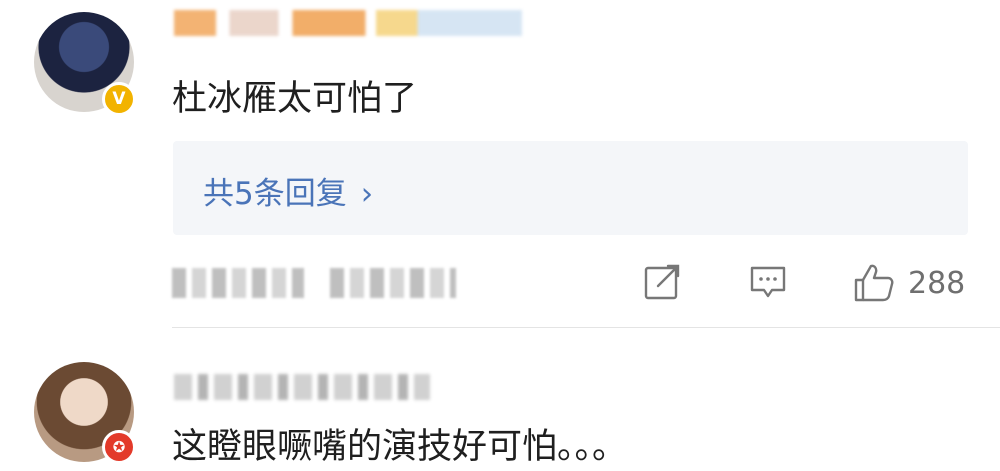 The image size is (1000, 471). I want to click on member-badge-icon: ✪, so click(119, 447).